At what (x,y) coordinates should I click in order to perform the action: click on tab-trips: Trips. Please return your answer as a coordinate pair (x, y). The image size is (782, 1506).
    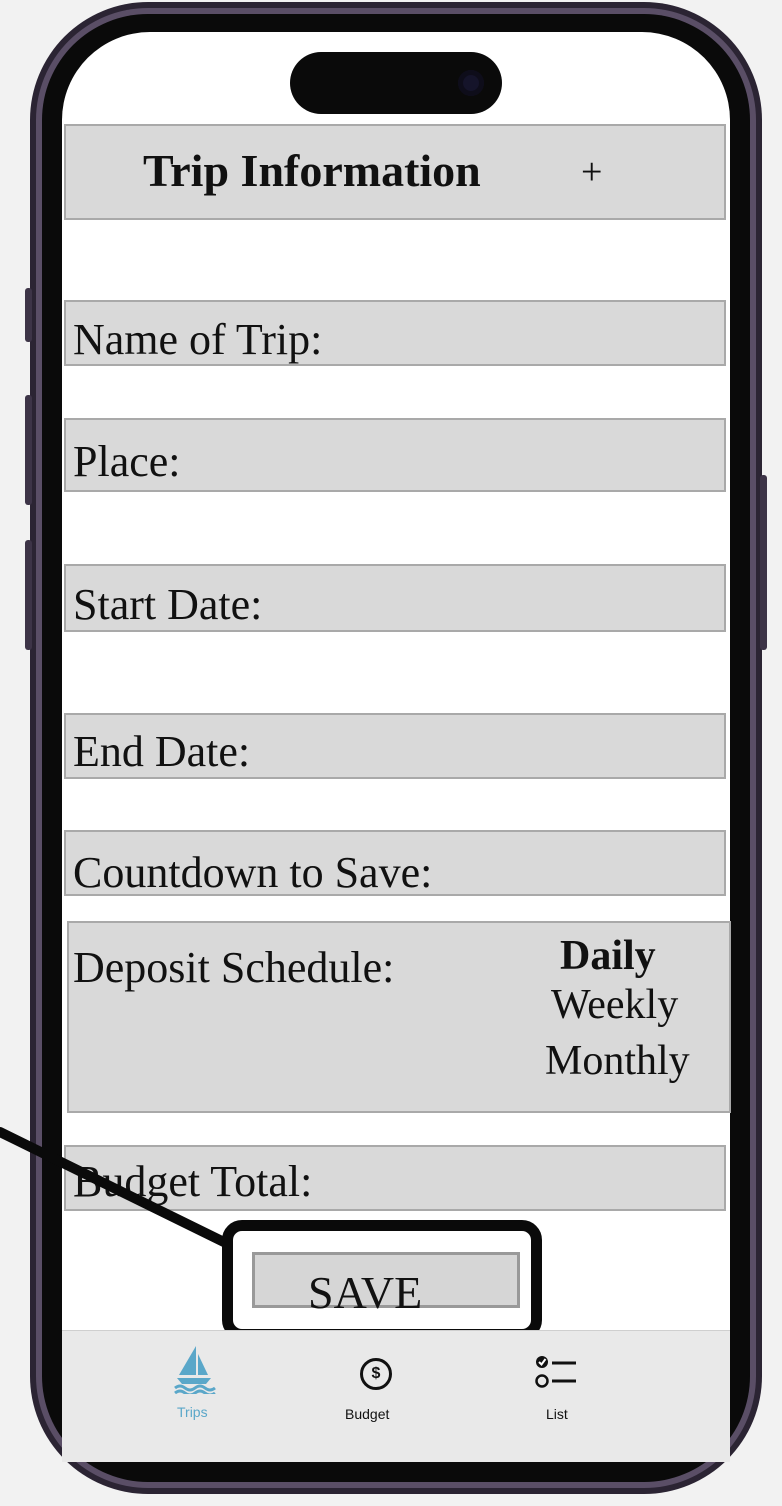
    Looking at the image, I should click on (194, 1384).